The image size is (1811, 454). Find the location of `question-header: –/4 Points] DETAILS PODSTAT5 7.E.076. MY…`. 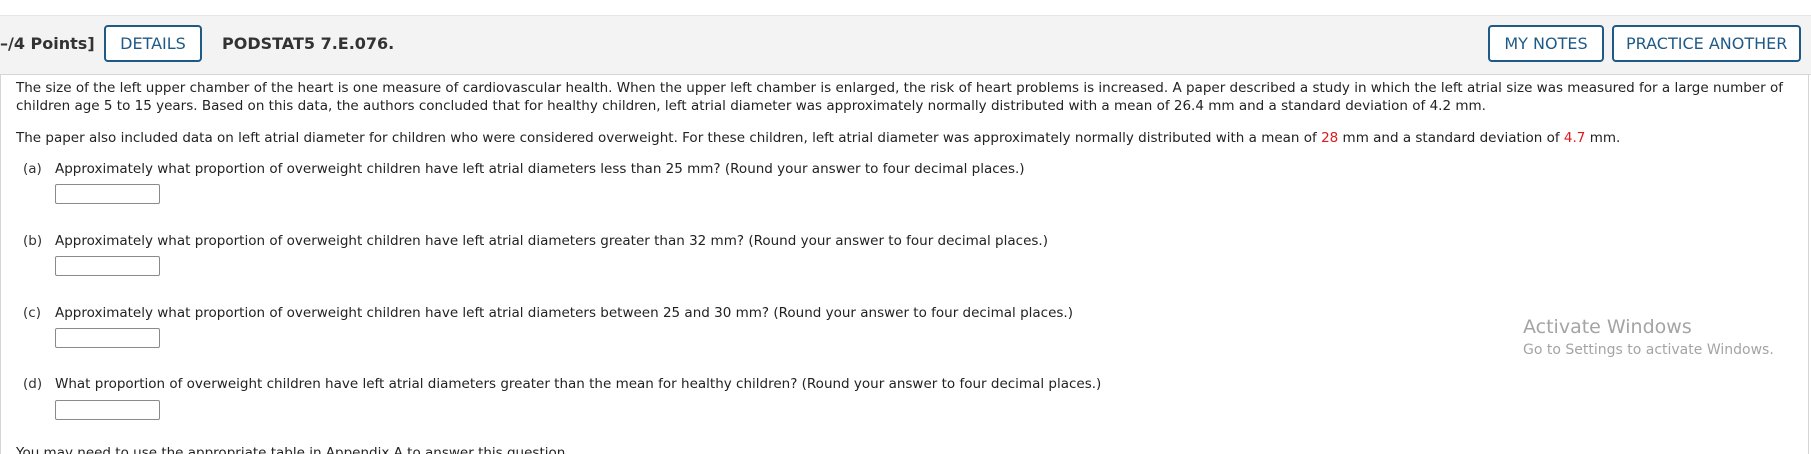

question-header: –/4 Points] DETAILS PODSTAT5 7.E.076. MY… is located at coordinates (905, 45).